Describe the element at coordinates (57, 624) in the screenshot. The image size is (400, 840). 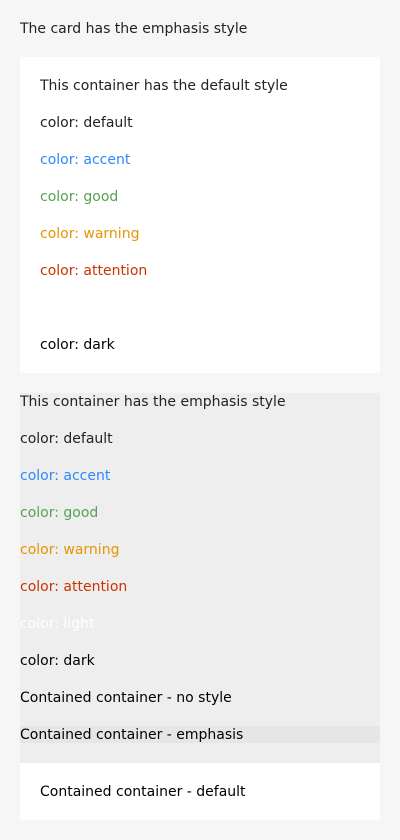
I see `emphasis-color-light: color: light` at that location.